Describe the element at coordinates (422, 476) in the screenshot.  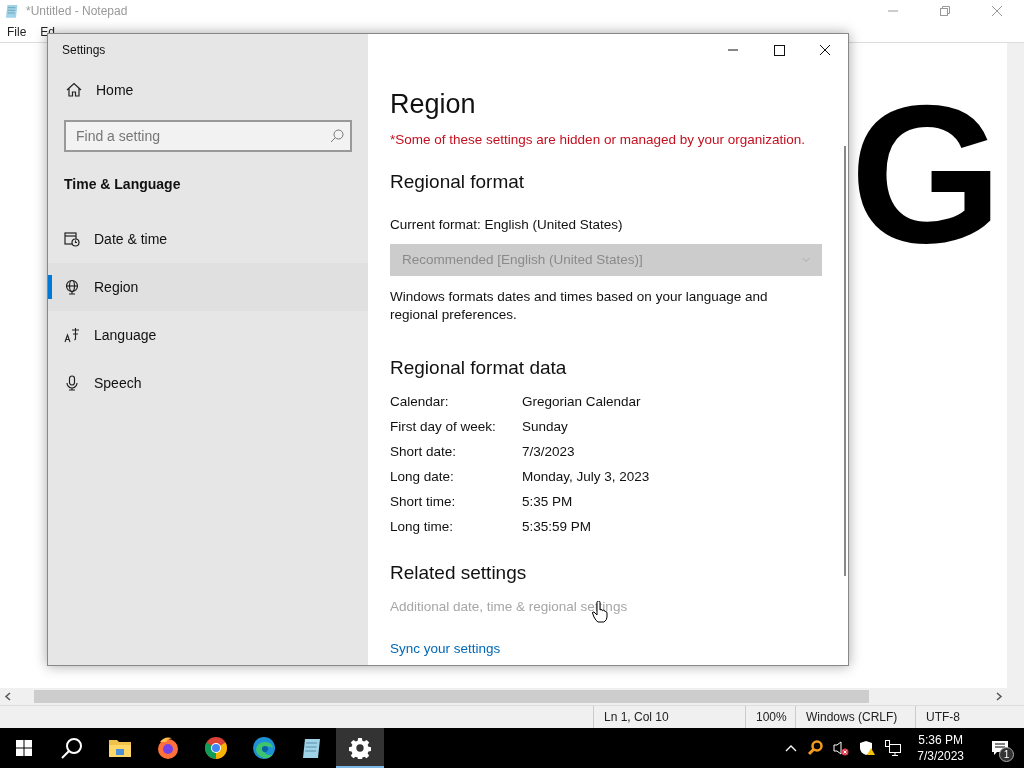
I see `data-label: Long date:` at that location.